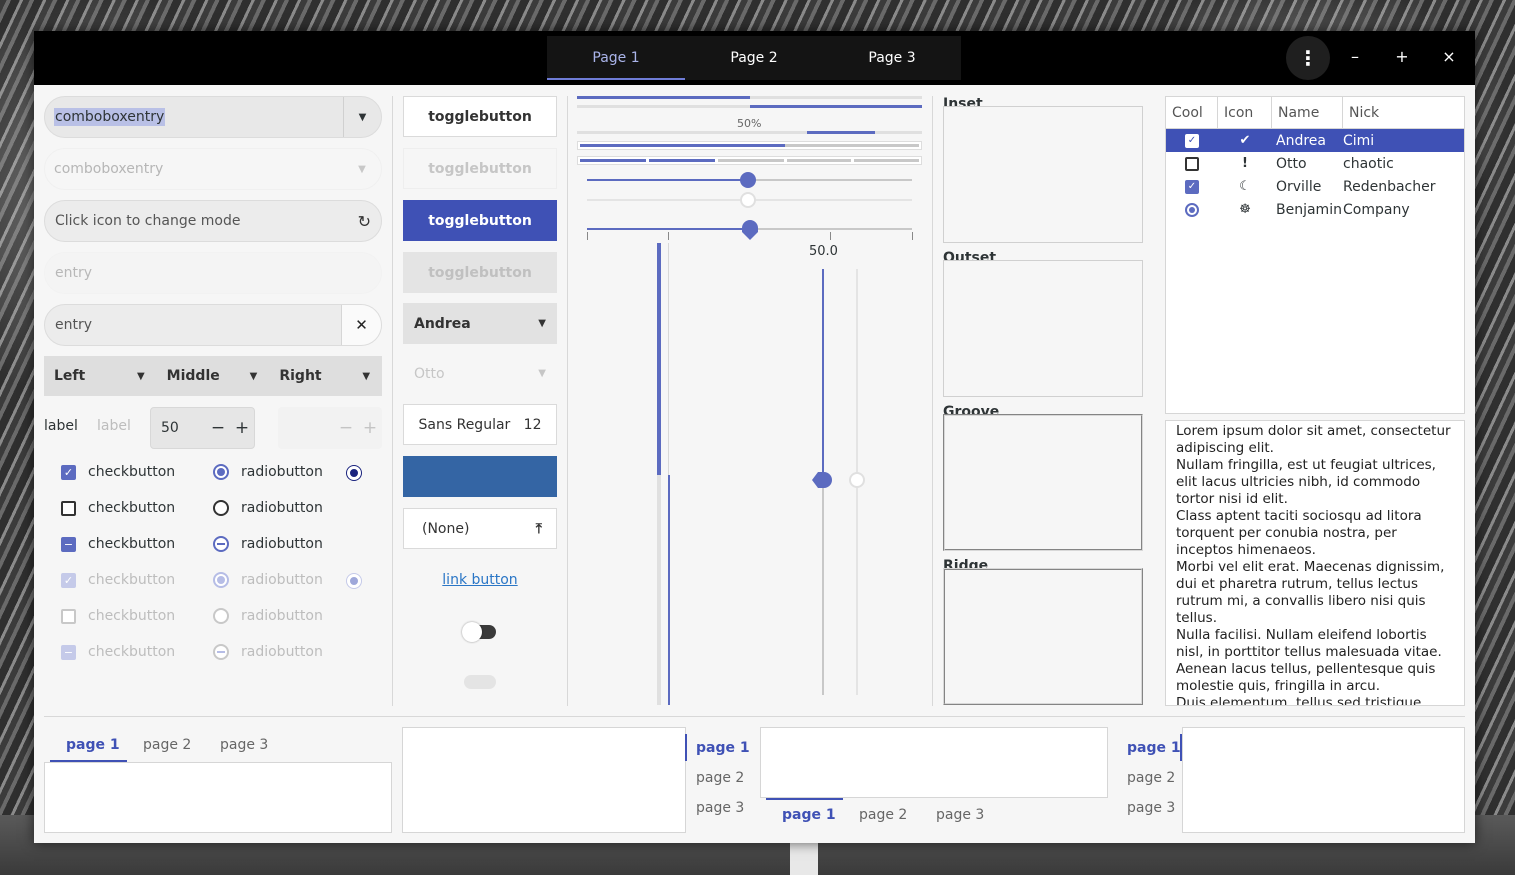 The height and width of the screenshot is (875, 1515). I want to click on spin-value: 50, so click(178, 428).